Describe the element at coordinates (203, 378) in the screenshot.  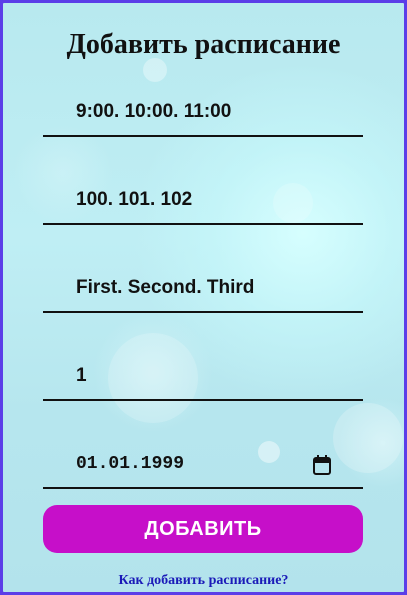
I see `number-input: 1` at that location.